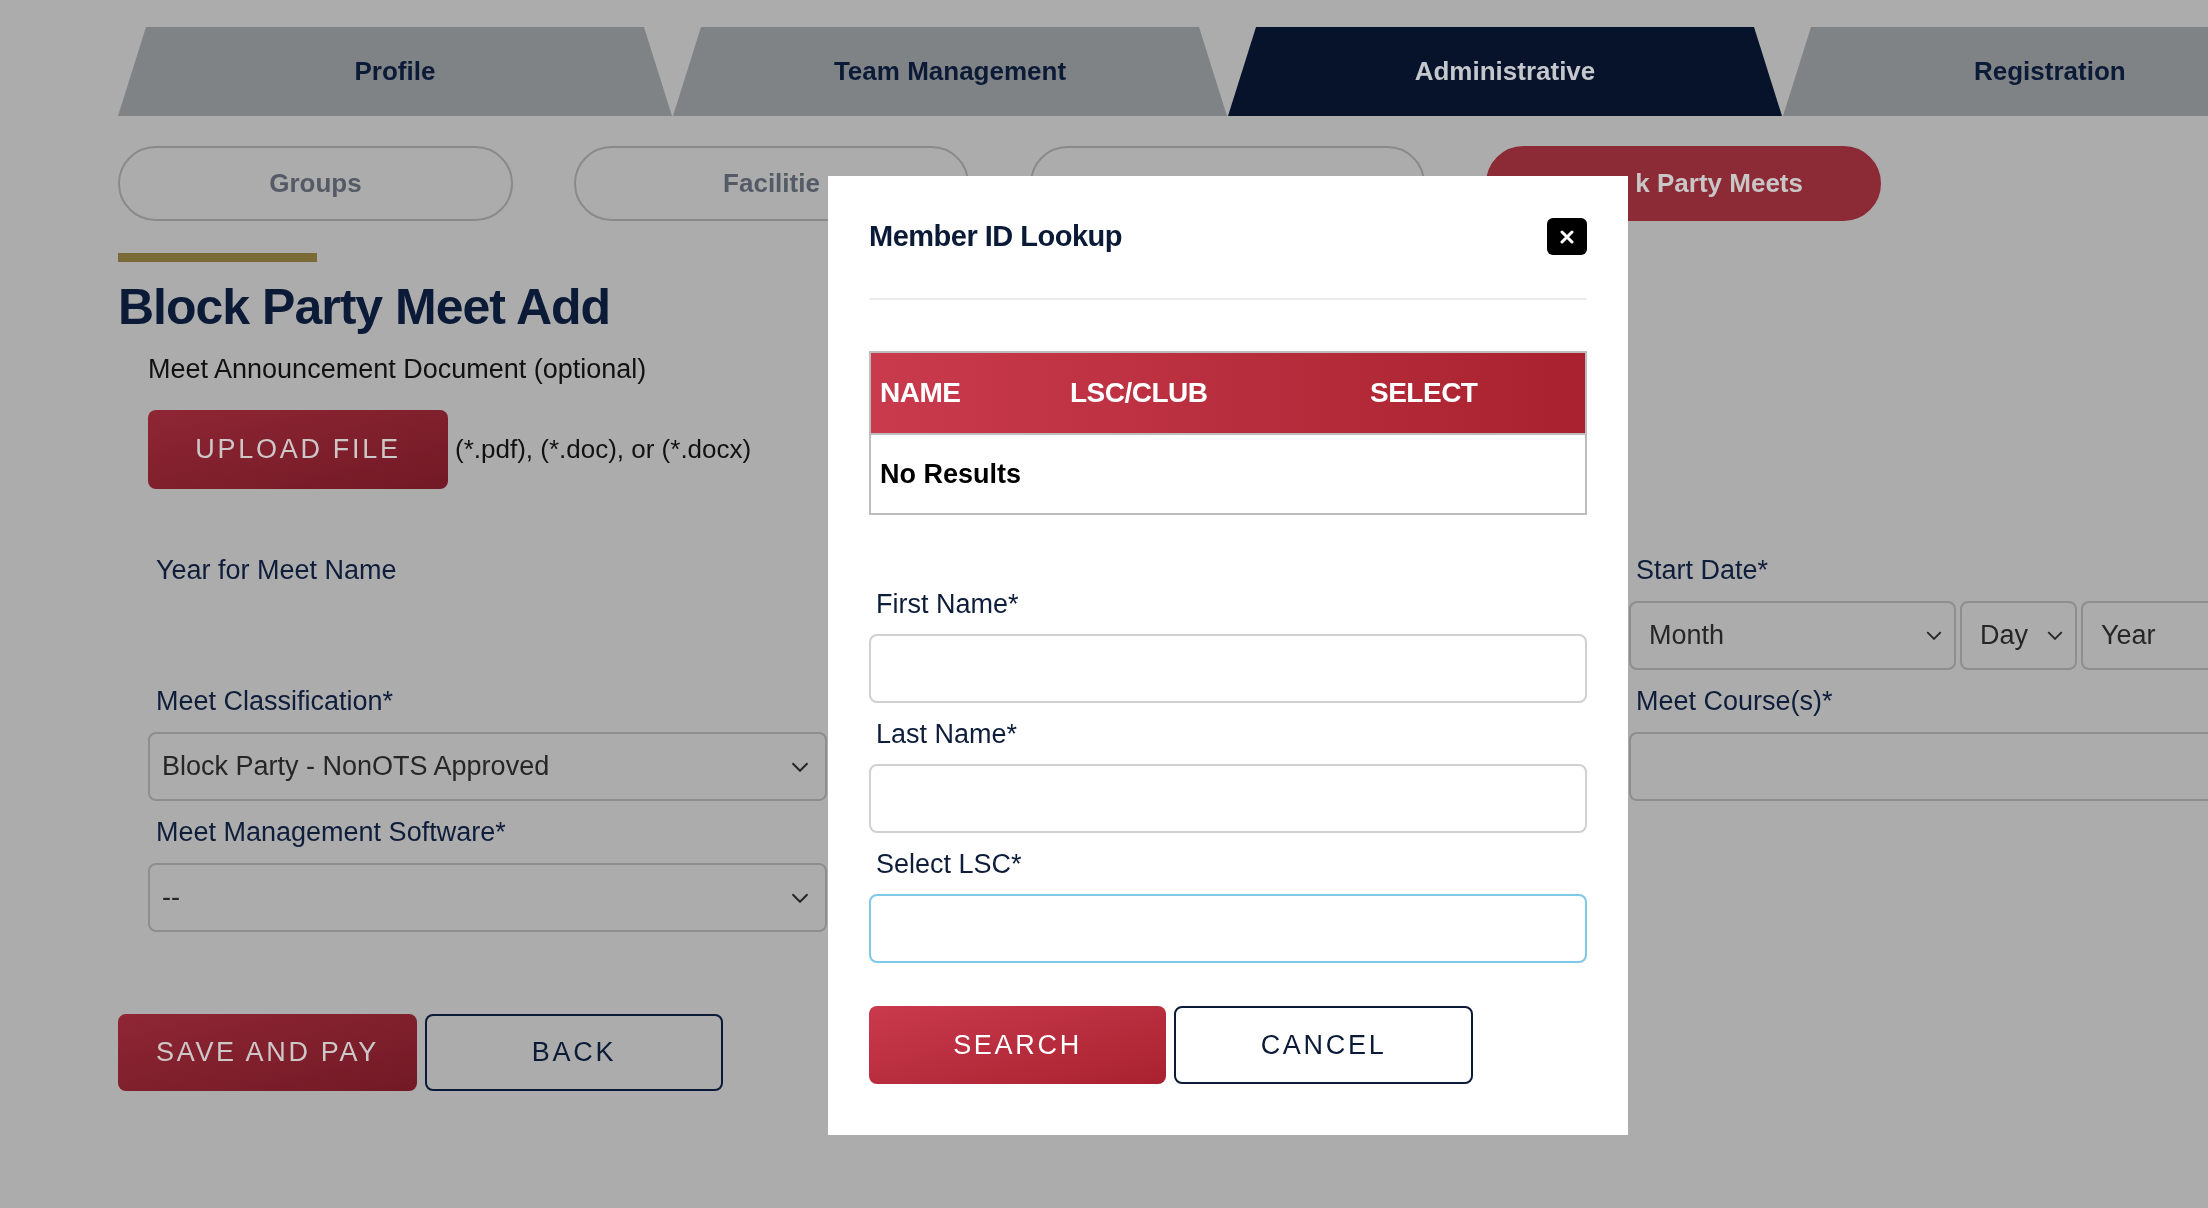 The height and width of the screenshot is (1208, 2208). I want to click on main-tab: Profile, so click(395, 71).